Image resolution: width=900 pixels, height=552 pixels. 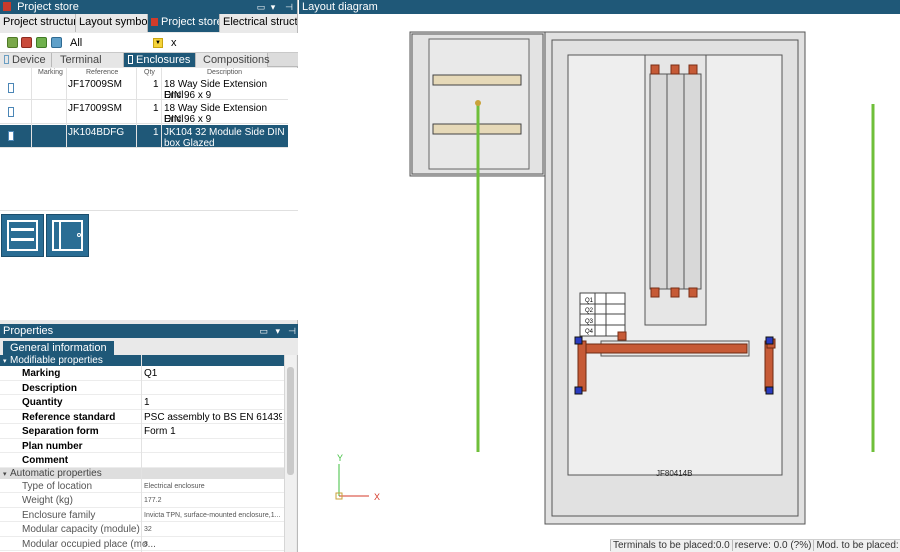 What do you see at coordinates (163, 60) in the screenshot?
I see `subtab-enclosures-label: Enclosures` at bounding box center [163, 60].